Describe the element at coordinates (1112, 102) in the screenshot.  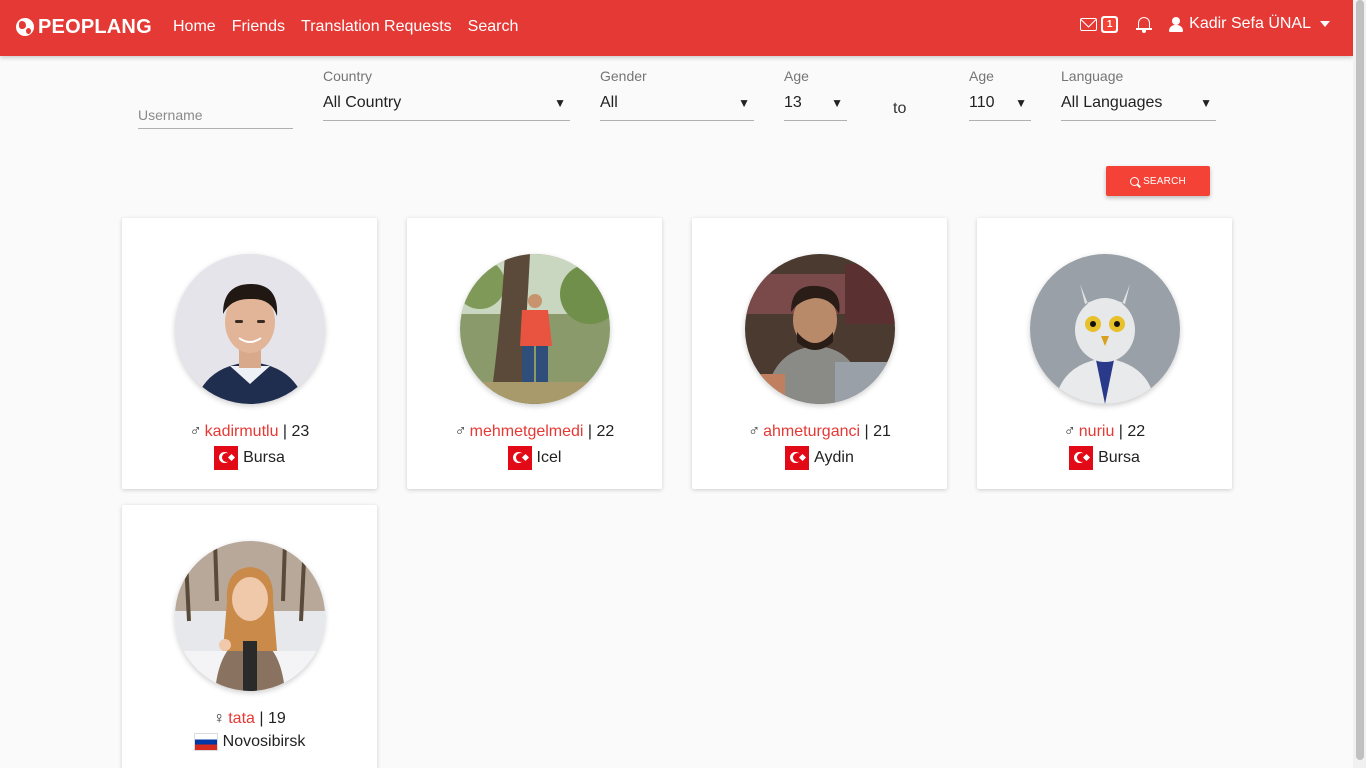
I see `language-value: All Languages` at that location.